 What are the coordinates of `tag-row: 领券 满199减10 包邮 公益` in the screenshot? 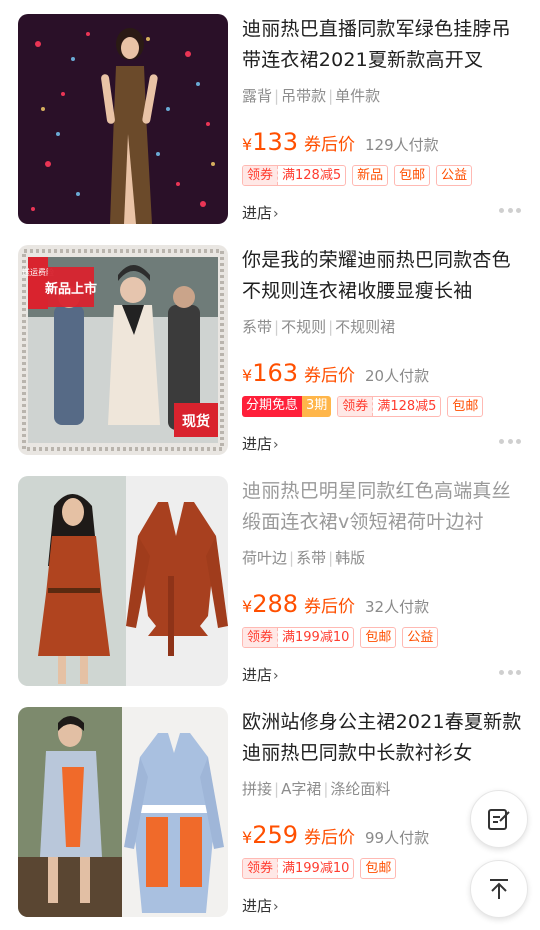 It's located at (340, 638).